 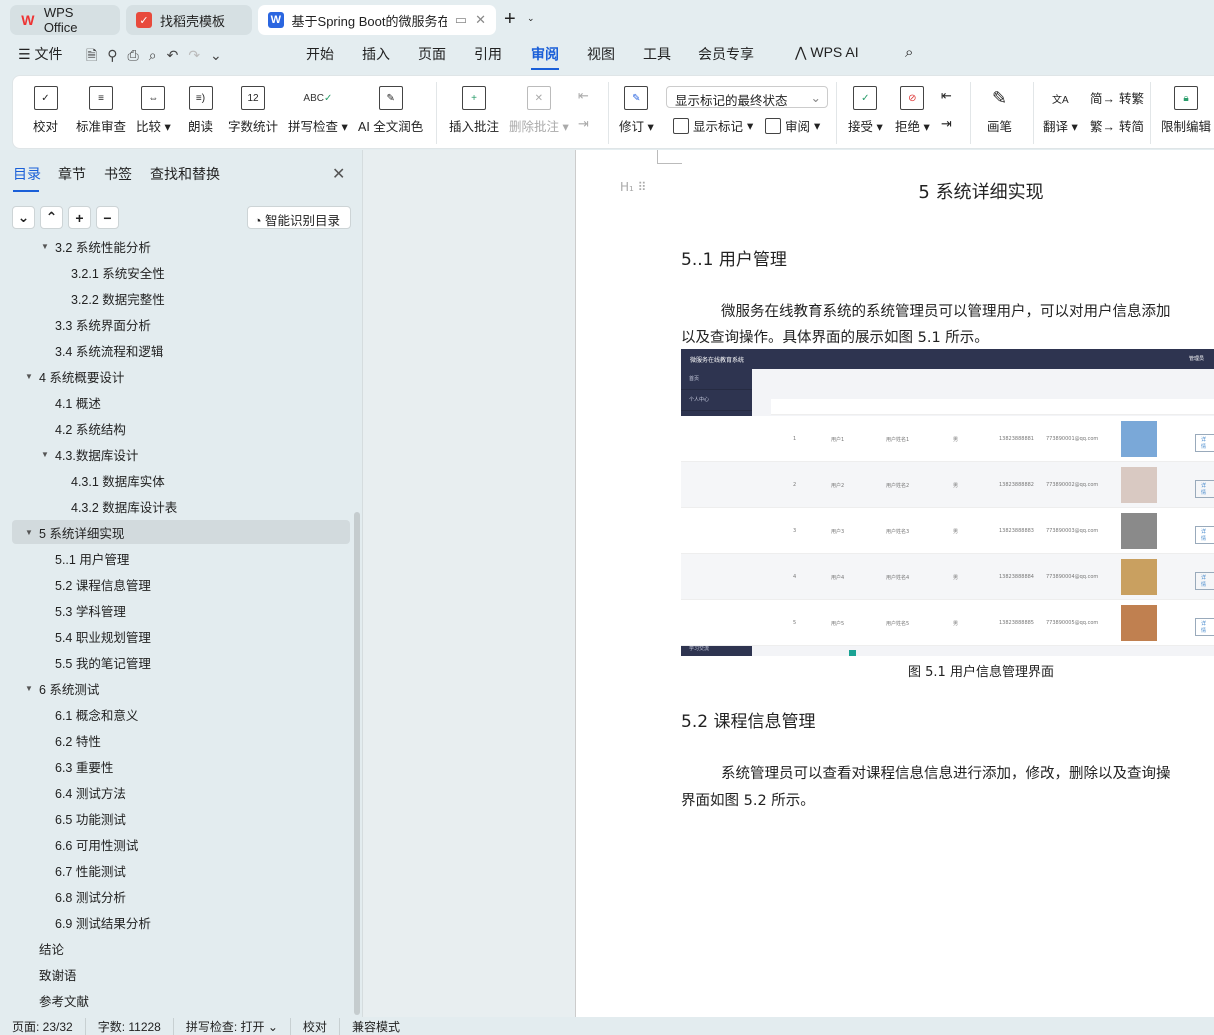 I want to click on next-comment-icon: ⇥, so click(x=583, y=124).